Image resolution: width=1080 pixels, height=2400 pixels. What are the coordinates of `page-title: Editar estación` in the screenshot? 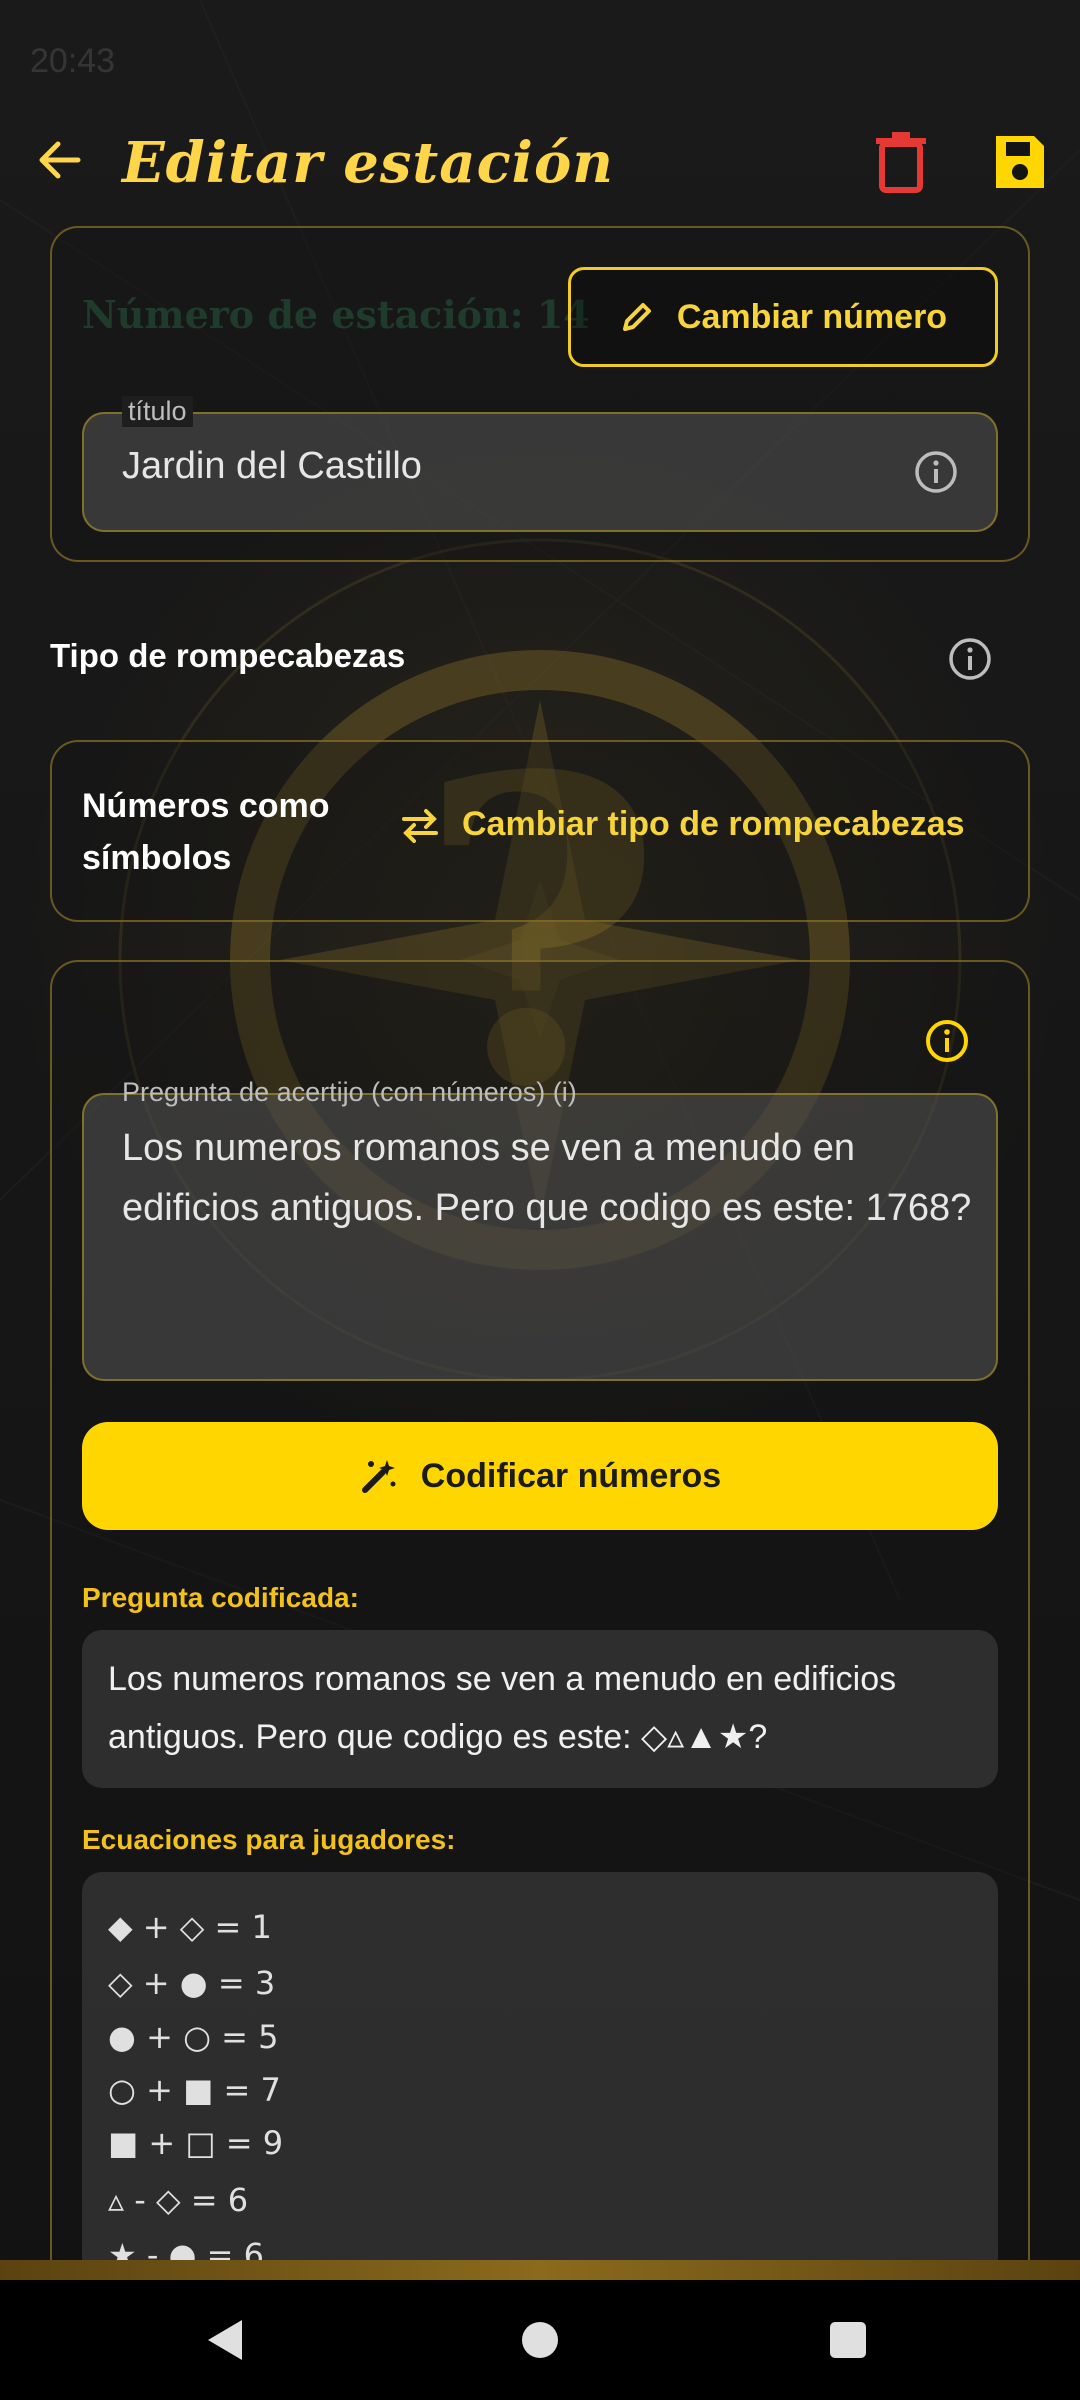 It's located at (368, 163).